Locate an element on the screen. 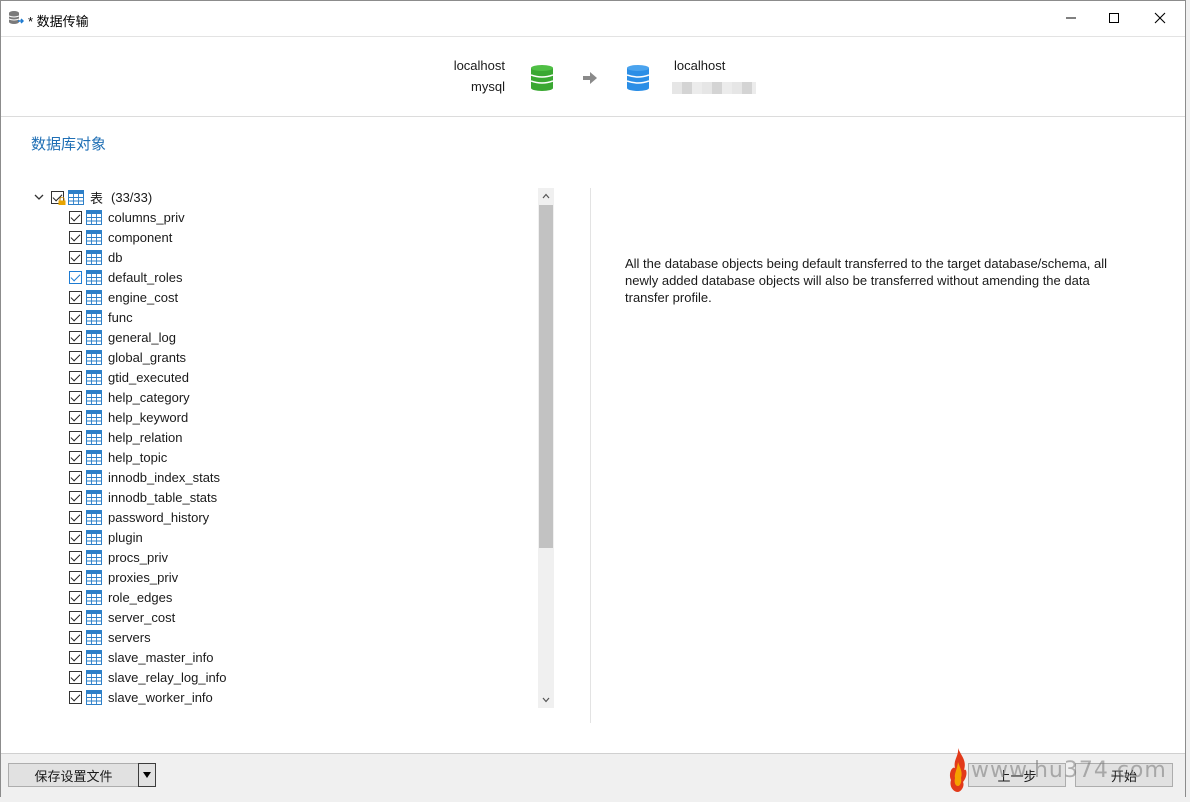  collapse-chevron-icon is located at coordinates (39, 197).